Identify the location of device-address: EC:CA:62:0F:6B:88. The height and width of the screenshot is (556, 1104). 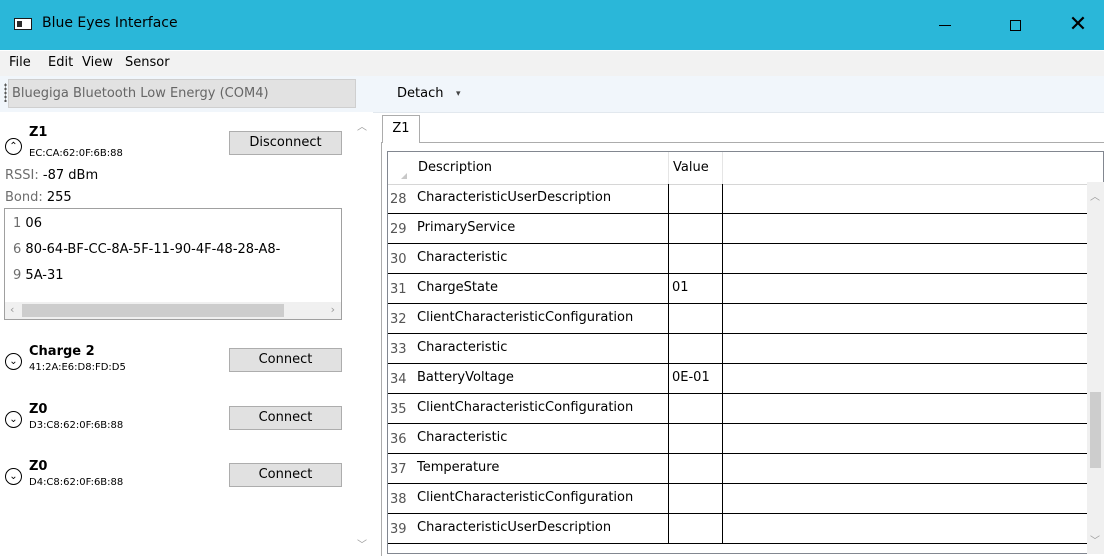
(76, 153).